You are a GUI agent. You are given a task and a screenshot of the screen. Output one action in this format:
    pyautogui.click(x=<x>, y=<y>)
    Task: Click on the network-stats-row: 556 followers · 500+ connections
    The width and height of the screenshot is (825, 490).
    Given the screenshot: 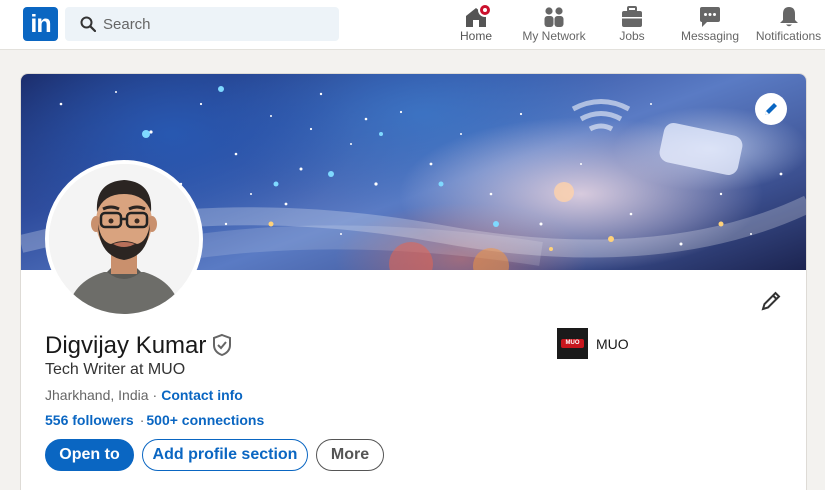 What is the action you would take?
    pyautogui.click(x=154, y=420)
    